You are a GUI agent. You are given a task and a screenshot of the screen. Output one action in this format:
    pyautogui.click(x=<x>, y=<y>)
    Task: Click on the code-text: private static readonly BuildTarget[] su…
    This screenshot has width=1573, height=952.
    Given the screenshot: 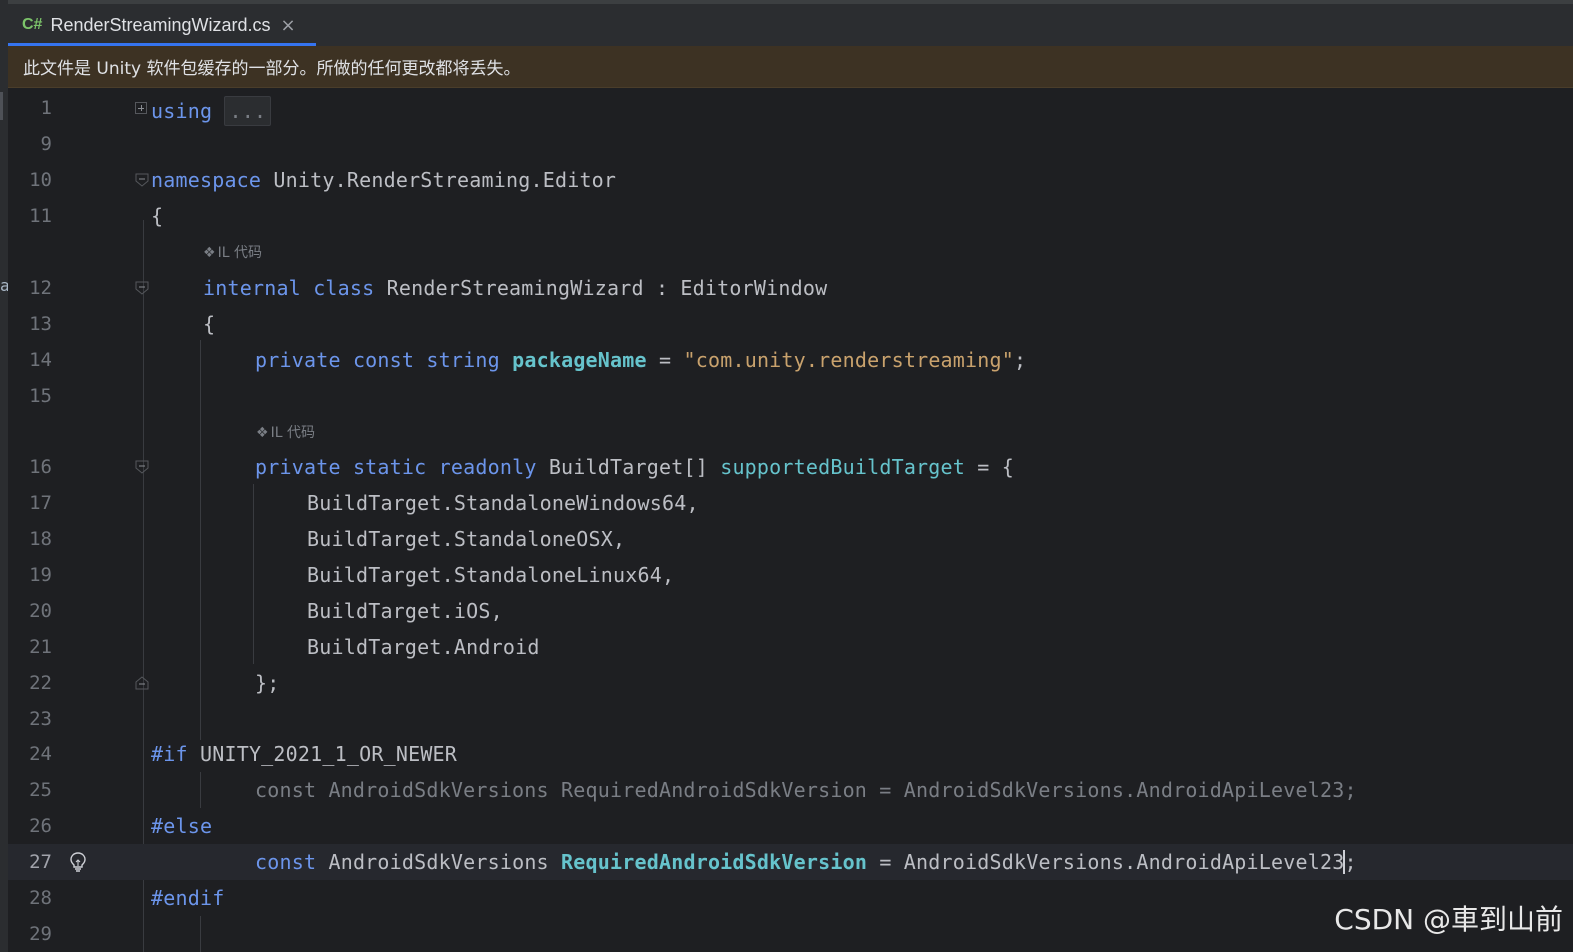 What is the action you would take?
    pyautogui.click(x=634, y=467)
    